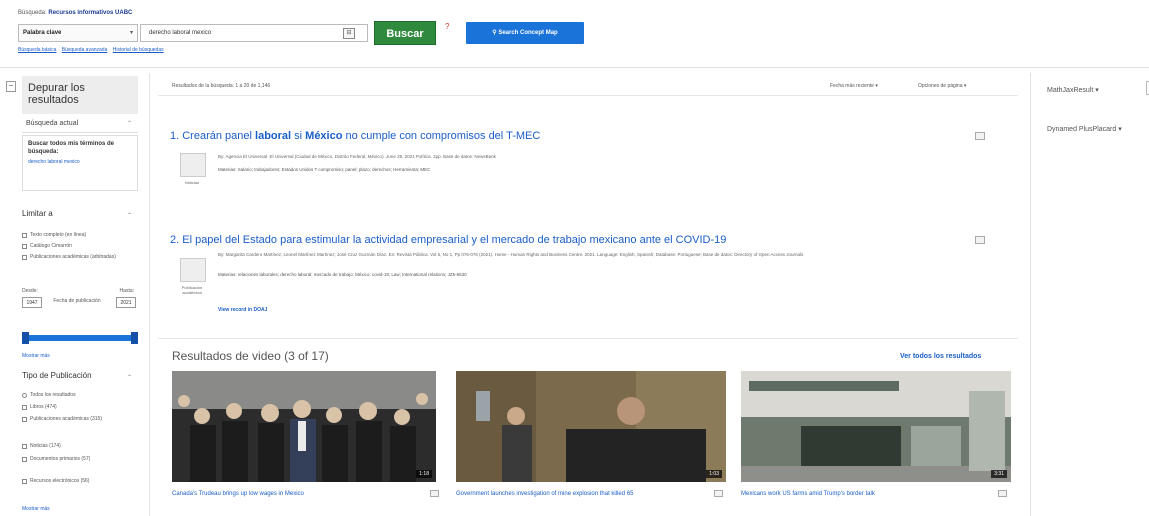 This screenshot has height=516, width=1149. What do you see at coordinates (53, 395) in the screenshot?
I see `radio-label: Todos los resultados` at bounding box center [53, 395].